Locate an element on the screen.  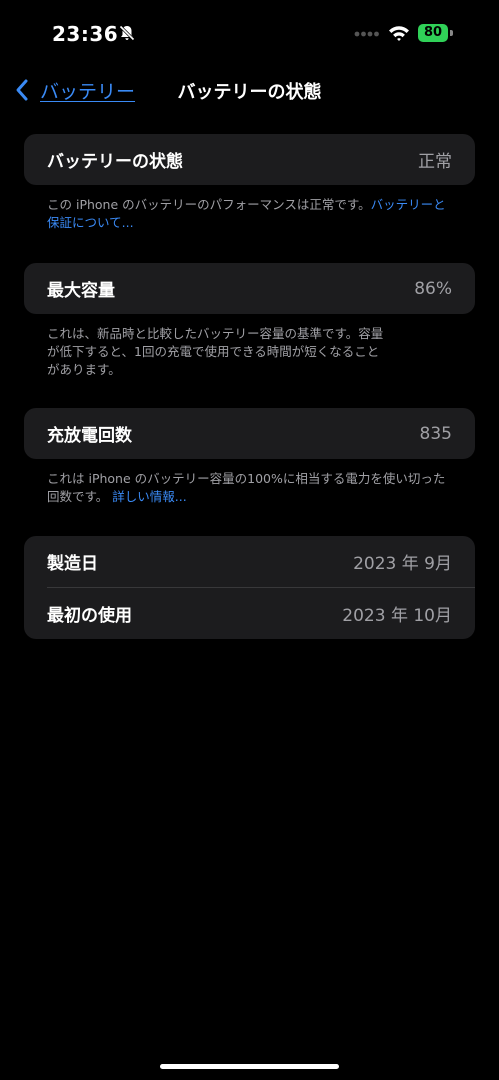
battery-health-row: バッテリーの状態 正常 is located at coordinates (249, 159).